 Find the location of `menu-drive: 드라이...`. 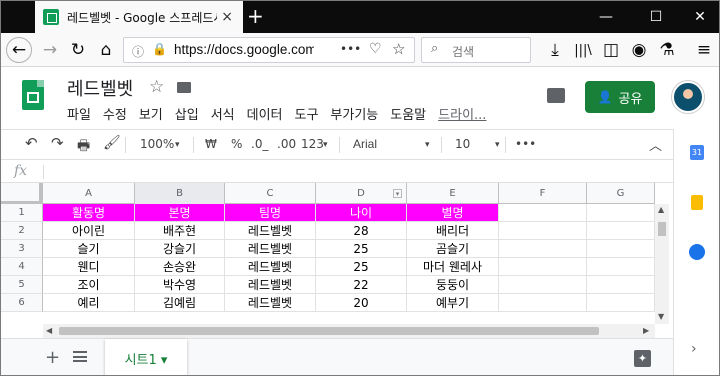

menu-drive: 드라이... is located at coordinates (462, 113).